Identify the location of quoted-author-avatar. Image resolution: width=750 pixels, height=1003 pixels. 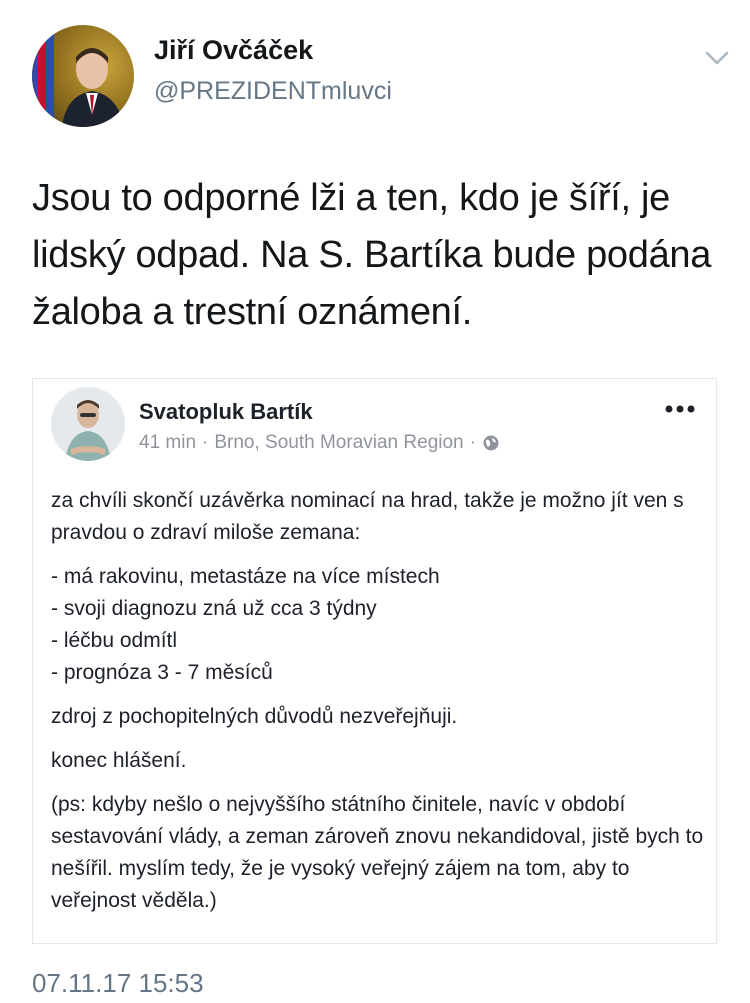
(88, 424).